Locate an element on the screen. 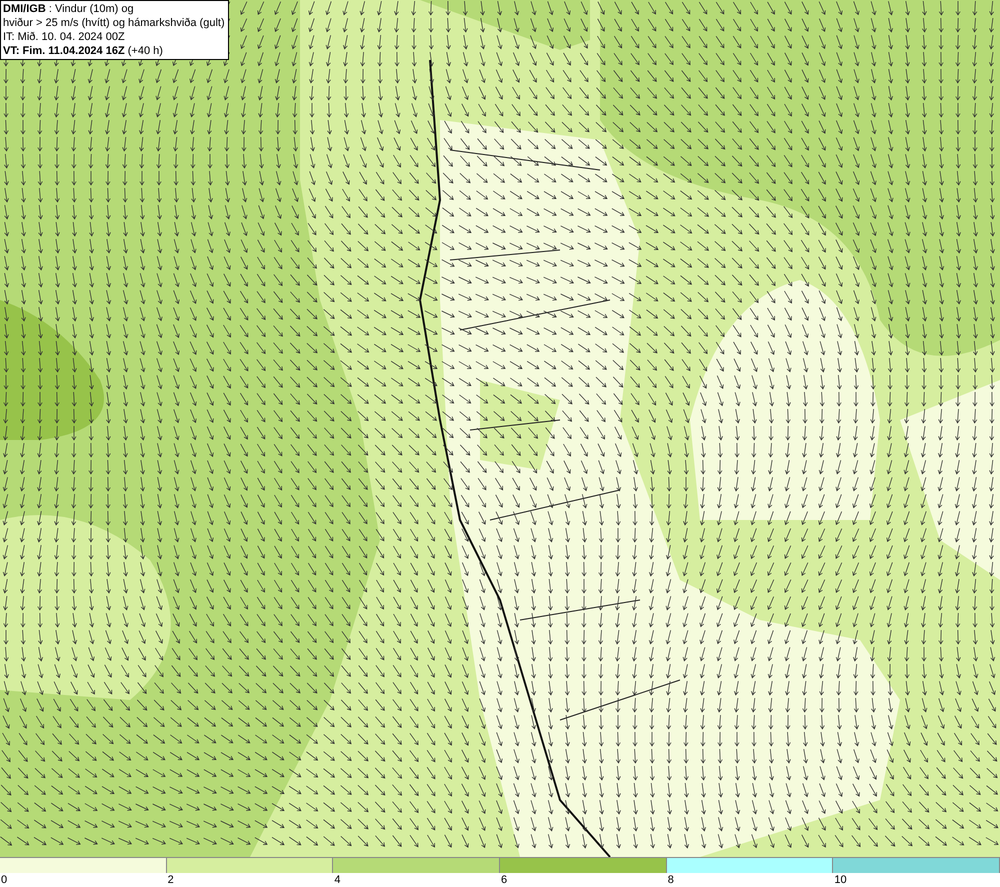  title-line: hviður > 25 m/s (hvítt) og hámarkshviða (gult) is located at coordinates (114, 23).